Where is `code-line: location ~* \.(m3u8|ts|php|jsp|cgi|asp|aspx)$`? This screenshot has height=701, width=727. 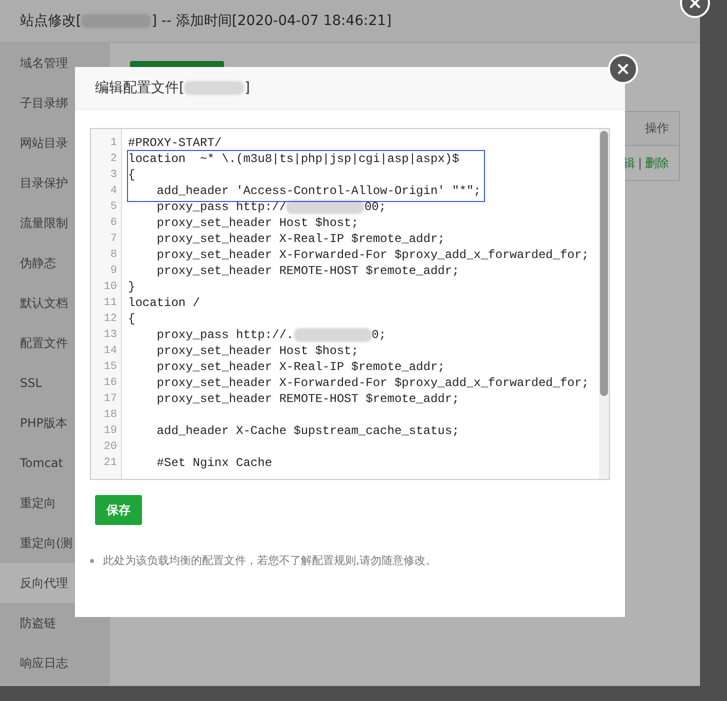 code-line: location ~* \.(m3u8|ts|php|jsp|cgi|asp|aspx)$ is located at coordinates (294, 159).